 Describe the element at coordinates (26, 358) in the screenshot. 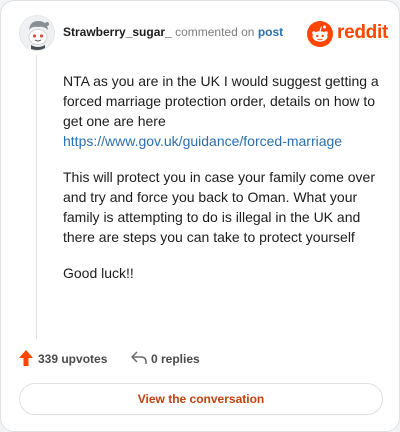

I see `upvote-arrow-icon` at that location.